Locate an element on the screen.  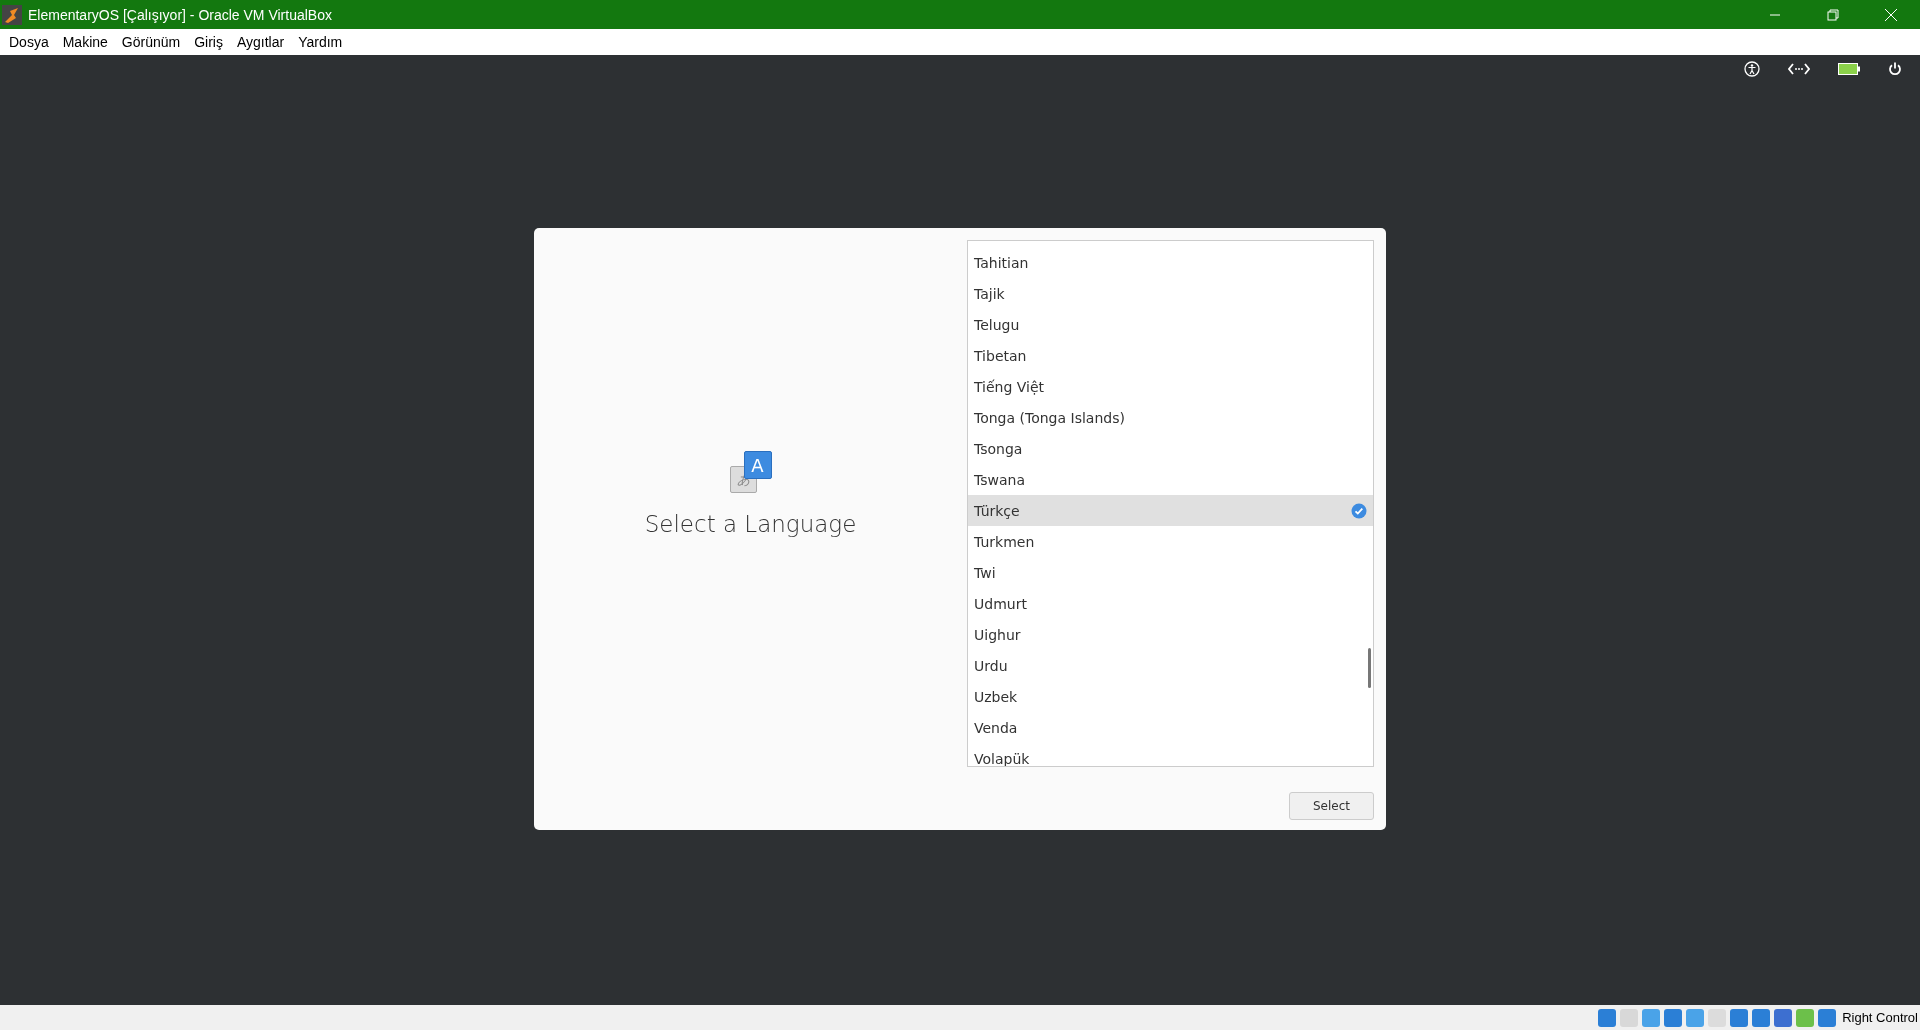
select-button: Select is located at coordinates (1331, 806).